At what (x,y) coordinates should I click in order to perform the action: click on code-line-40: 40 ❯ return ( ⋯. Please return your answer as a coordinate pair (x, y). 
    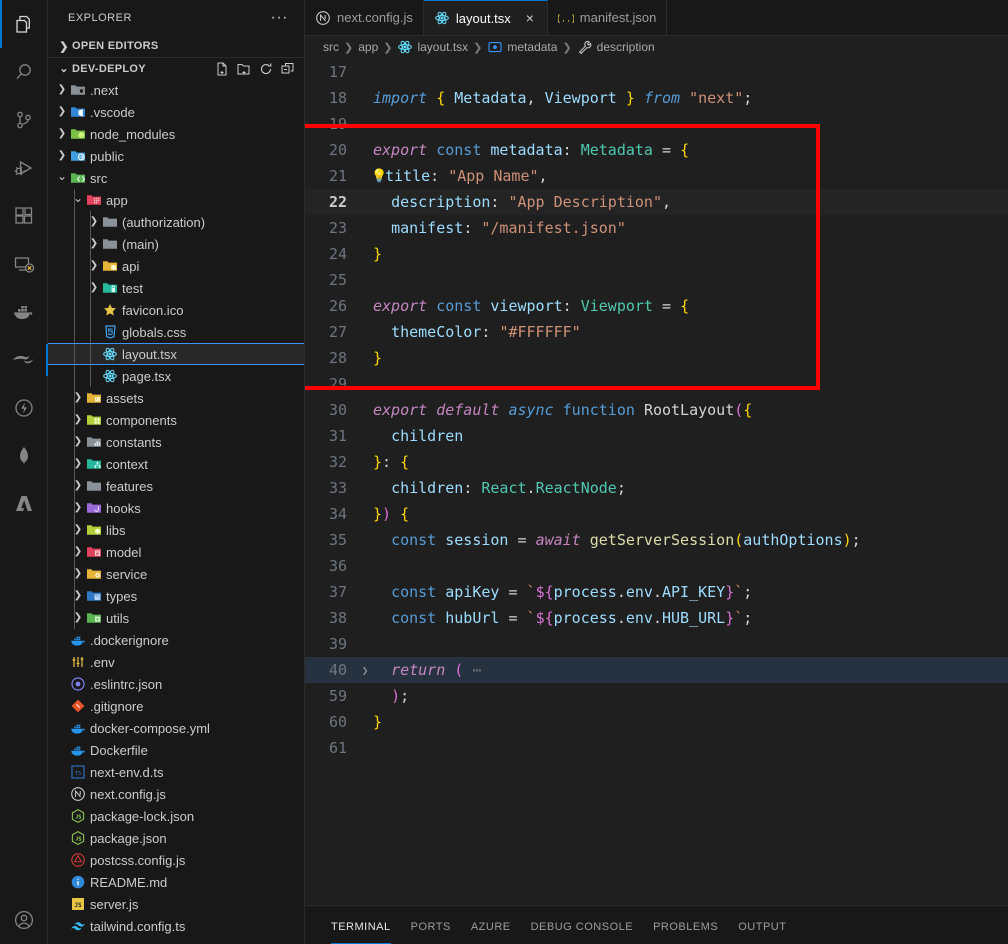
    Looking at the image, I should click on (656, 670).